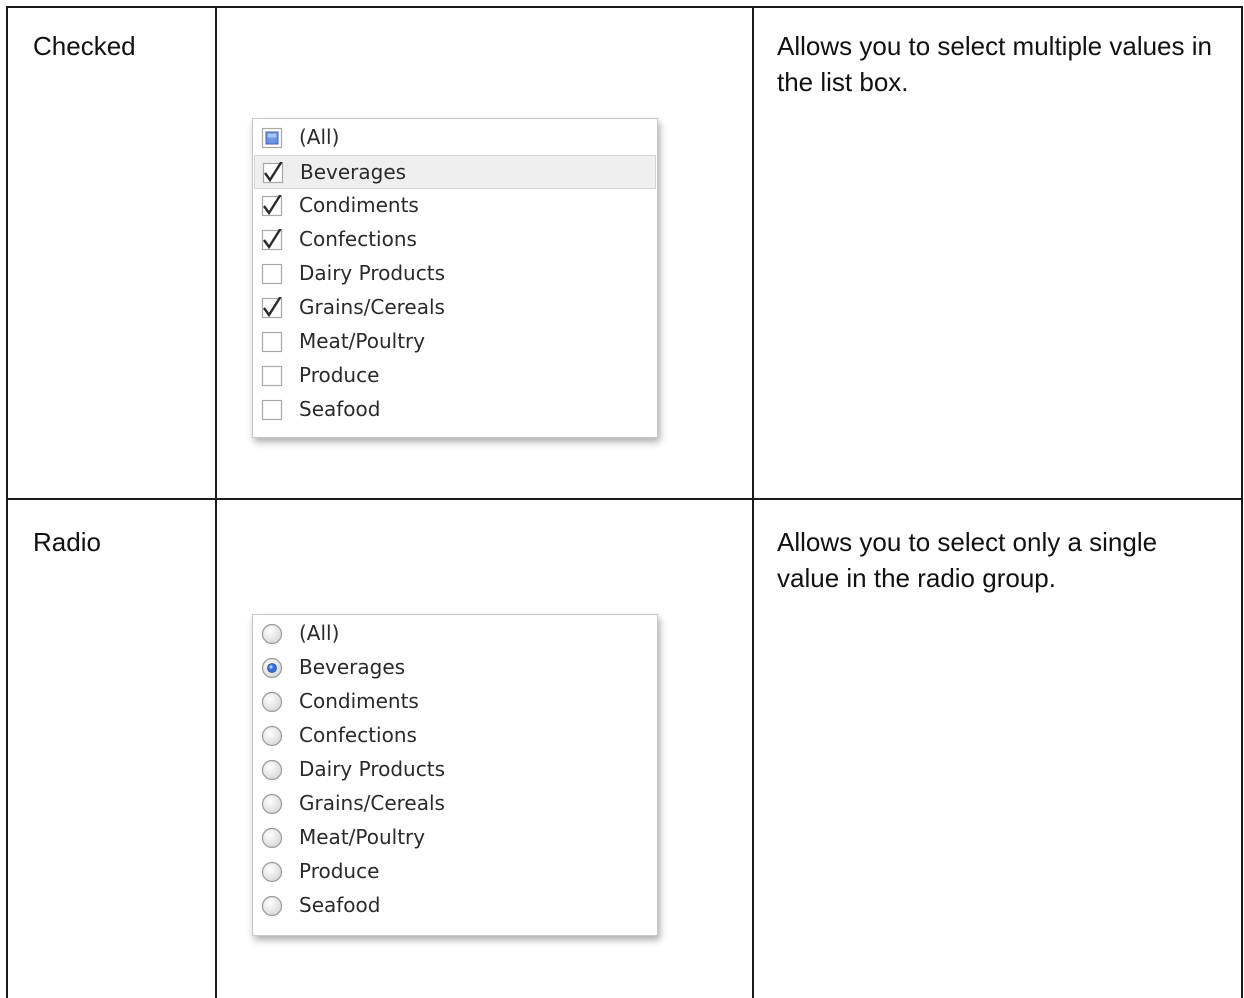 Image resolution: width=1244 pixels, height=998 pixels. Describe the element at coordinates (339, 375) in the screenshot. I see `checkbox-label: Produce` at that location.